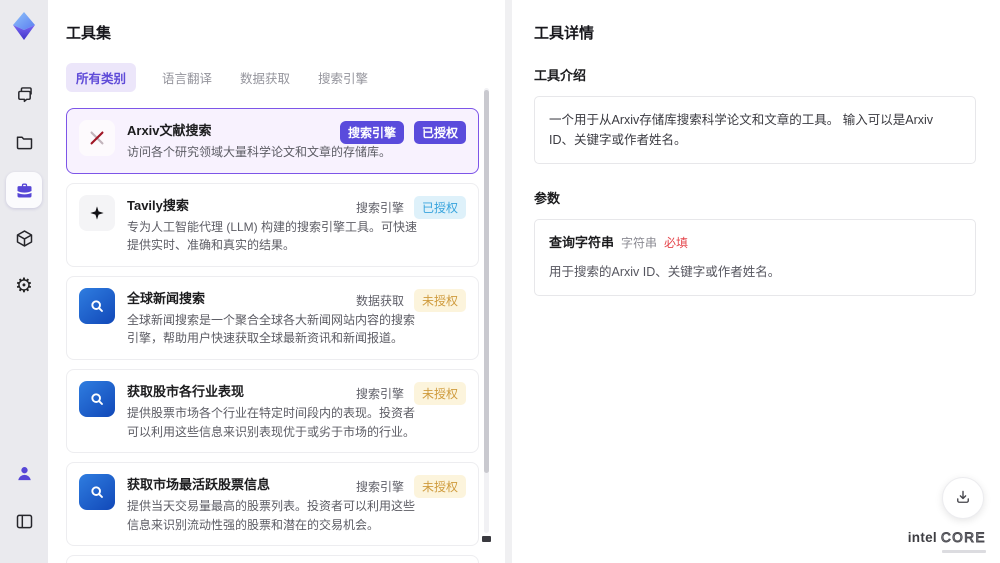 The height and width of the screenshot is (563, 1000). I want to click on folder-icon, so click(24, 142).